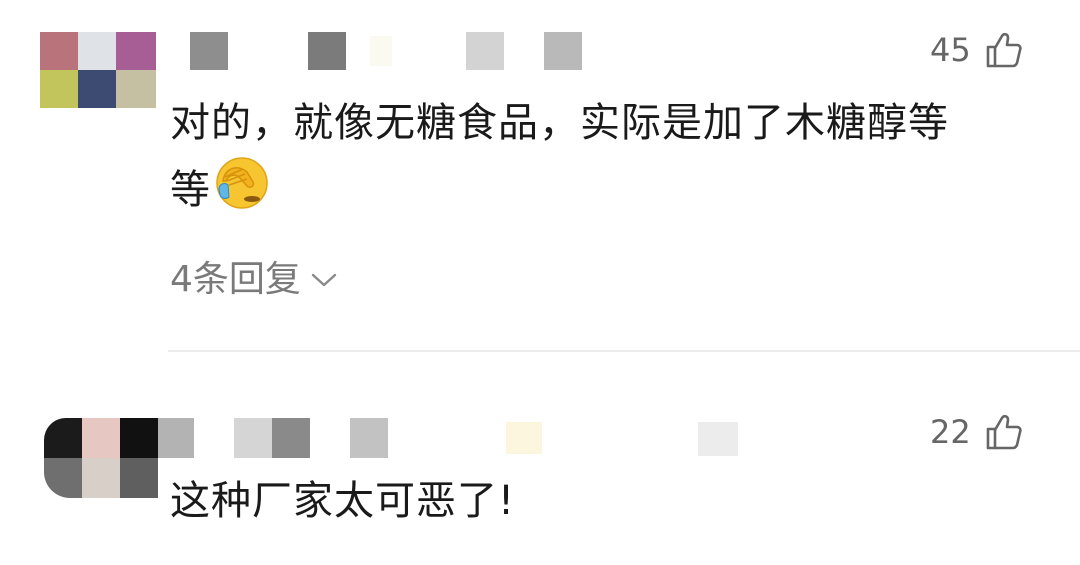  What do you see at coordinates (324, 276) in the screenshot?
I see `chevron-down-icon` at bounding box center [324, 276].